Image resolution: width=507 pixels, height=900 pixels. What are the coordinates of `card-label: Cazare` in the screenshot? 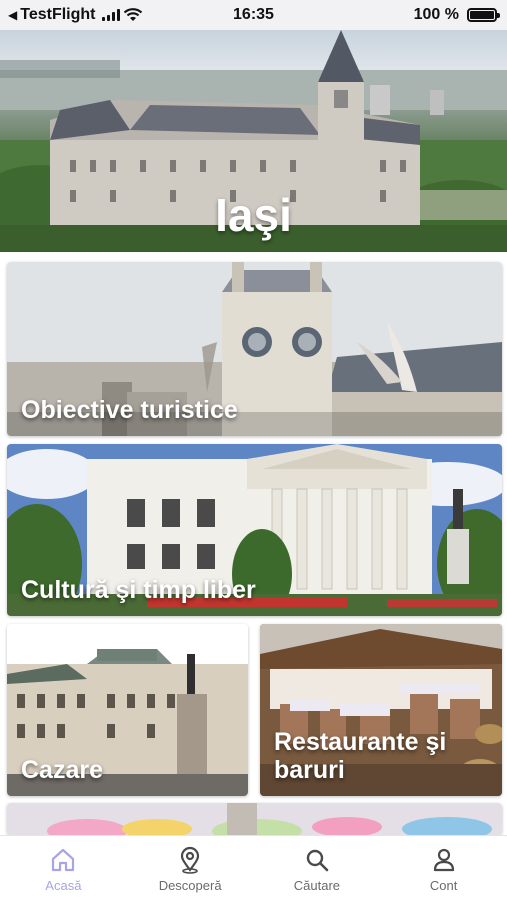 It's located at (62, 770).